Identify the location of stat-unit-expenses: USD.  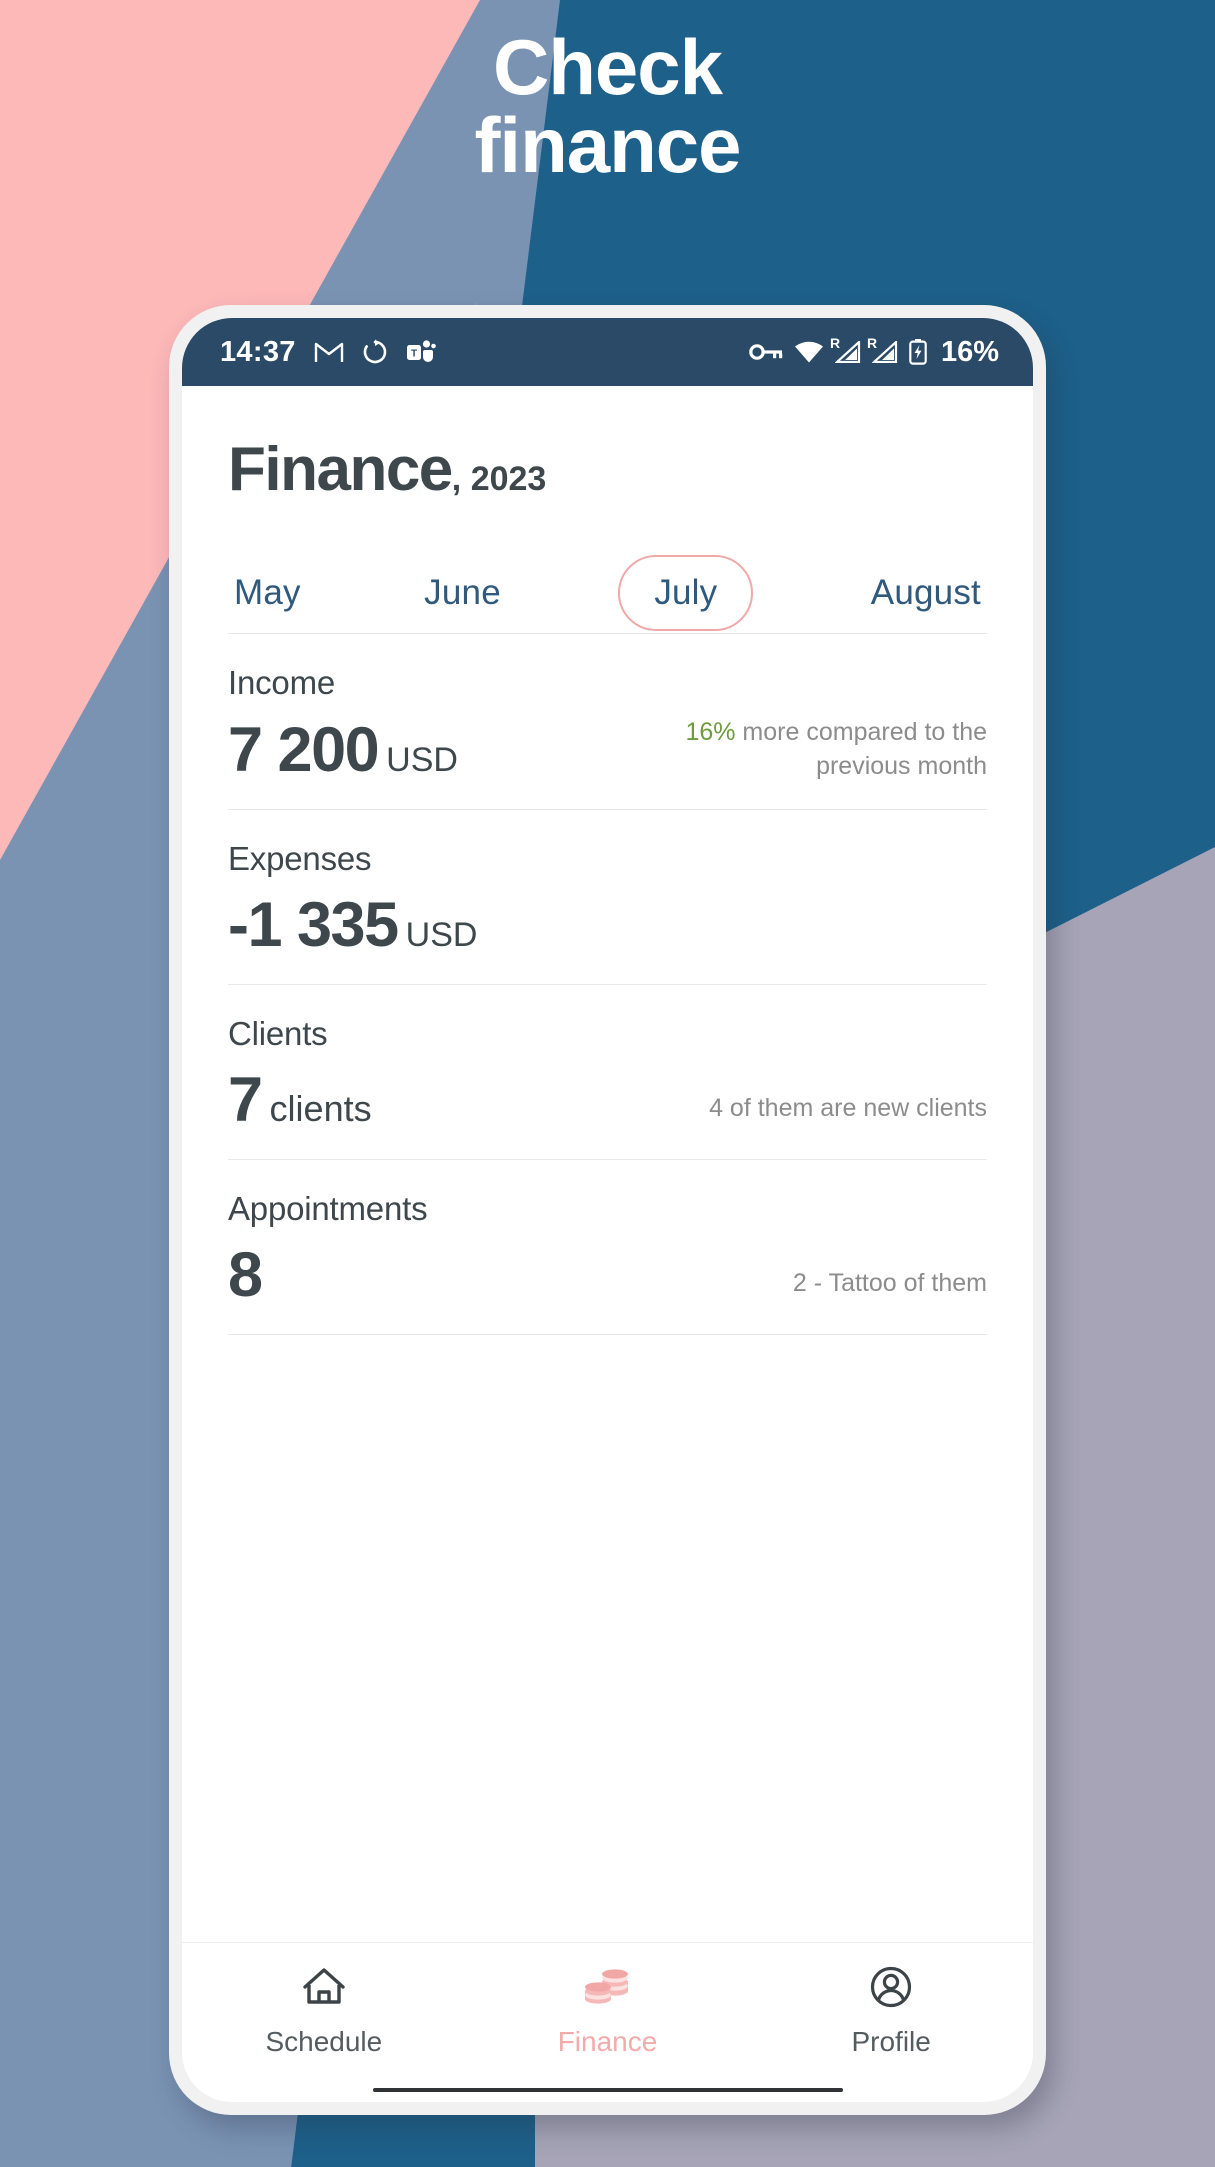
(441, 935).